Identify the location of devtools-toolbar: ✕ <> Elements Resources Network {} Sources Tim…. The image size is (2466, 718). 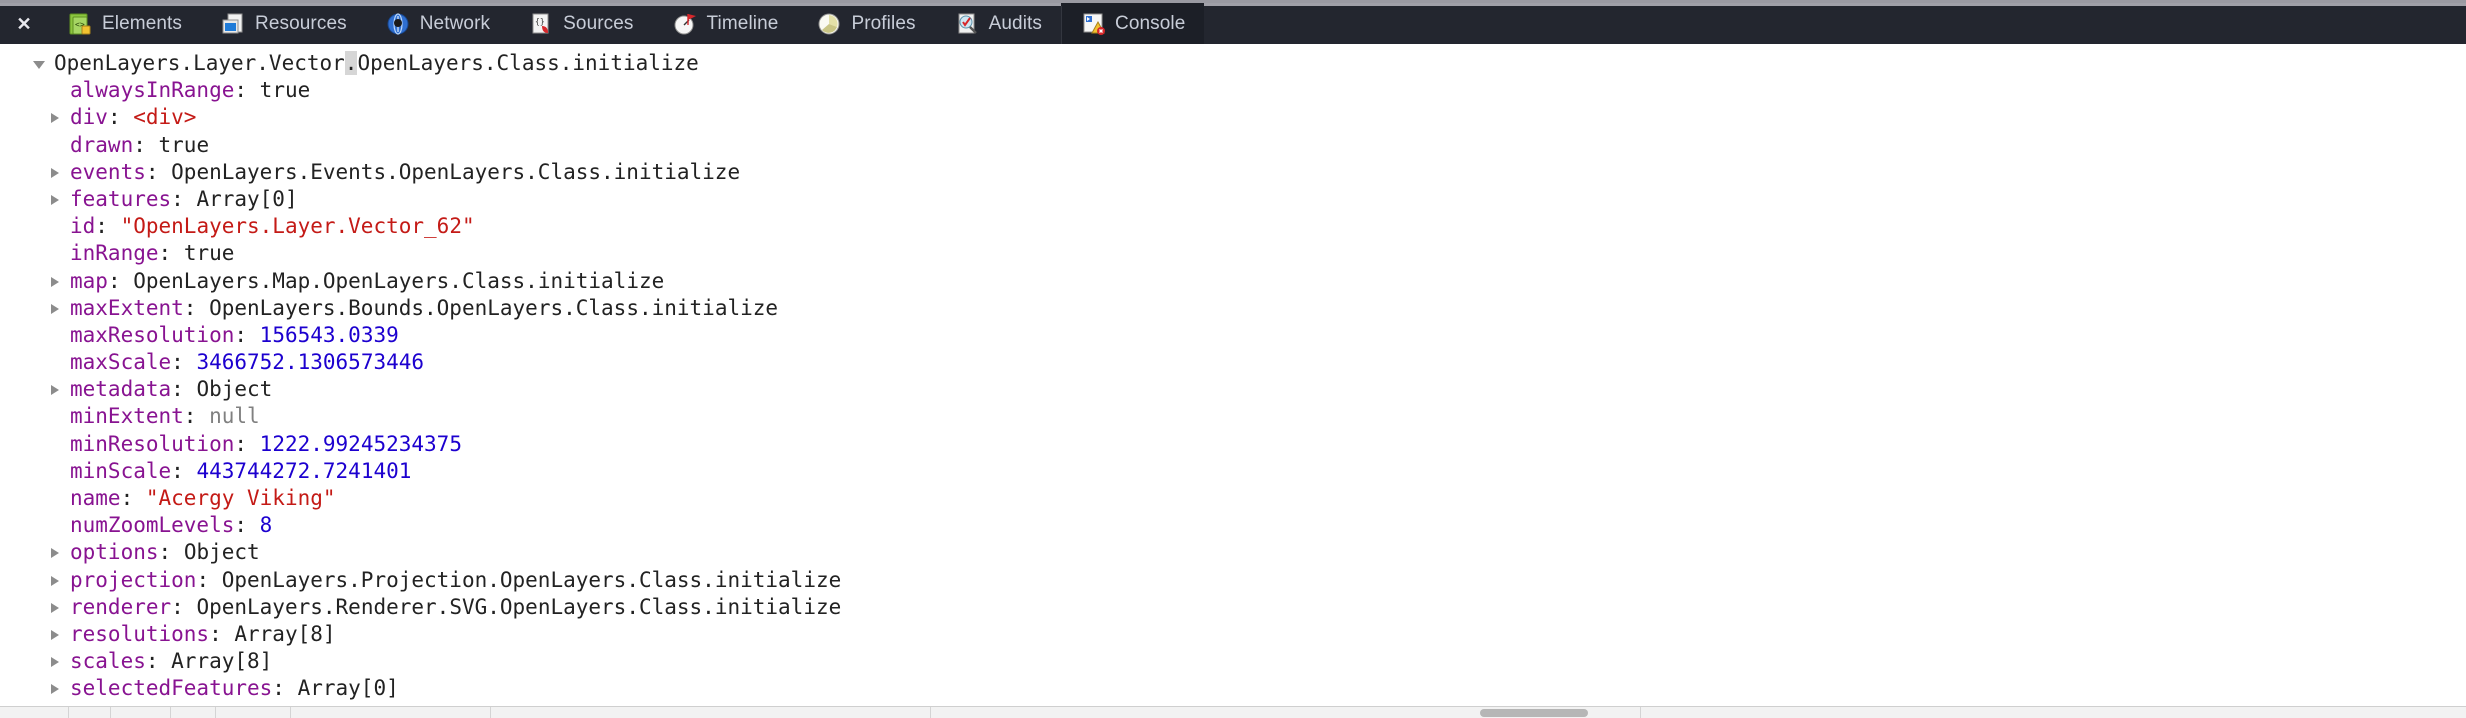
(1233, 22).